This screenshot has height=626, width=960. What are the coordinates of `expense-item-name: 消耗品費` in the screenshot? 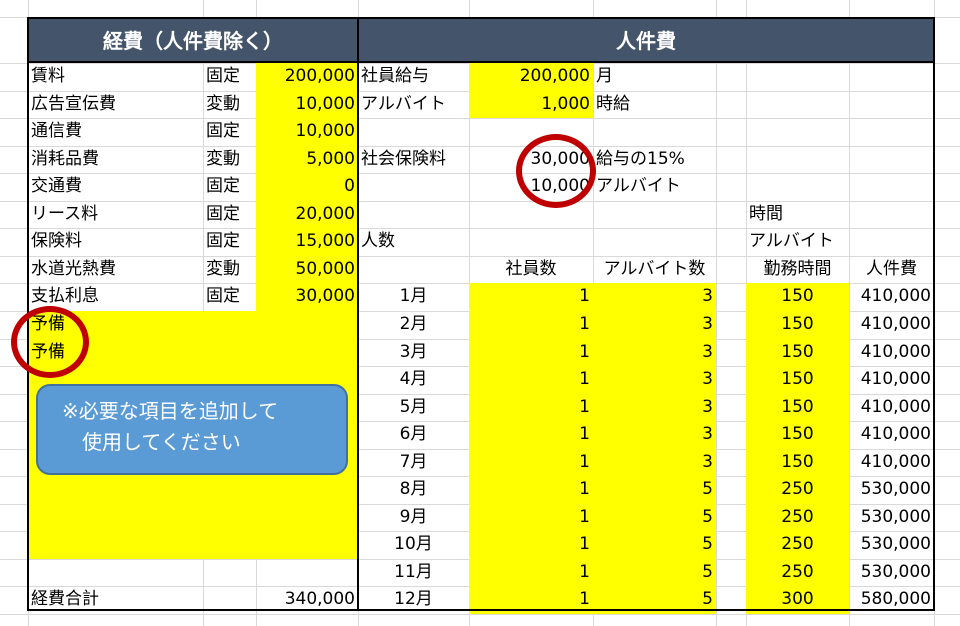 It's located at (115, 159).